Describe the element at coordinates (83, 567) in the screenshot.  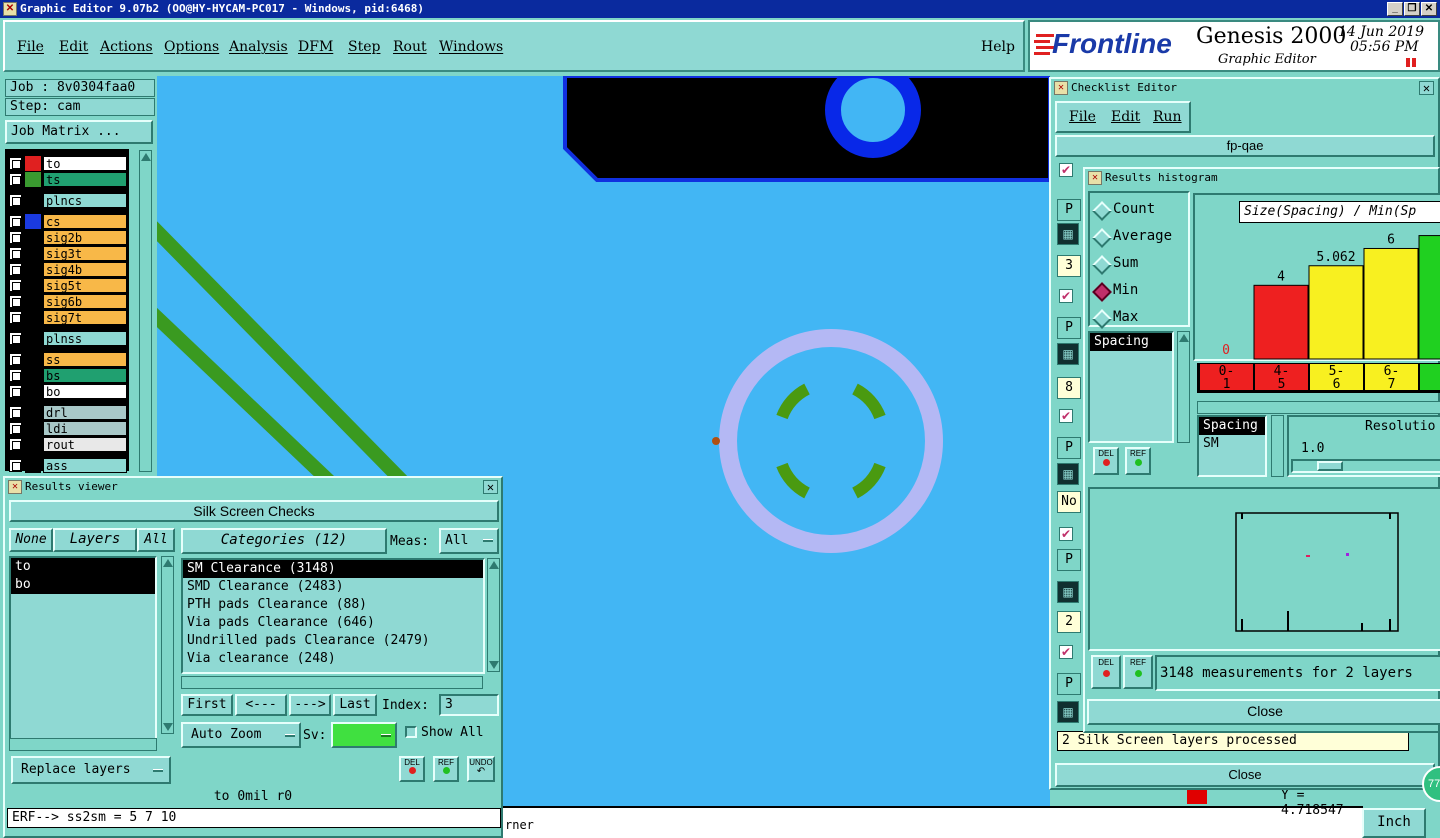
I see `result-layer-item: to` at that location.